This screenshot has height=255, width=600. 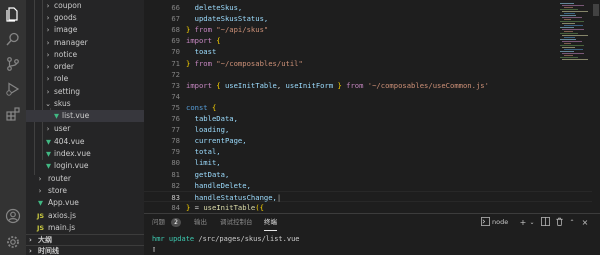 What do you see at coordinates (372, 7) in the screenshot?
I see `code-line: 66 deleteSkus,` at bounding box center [372, 7].